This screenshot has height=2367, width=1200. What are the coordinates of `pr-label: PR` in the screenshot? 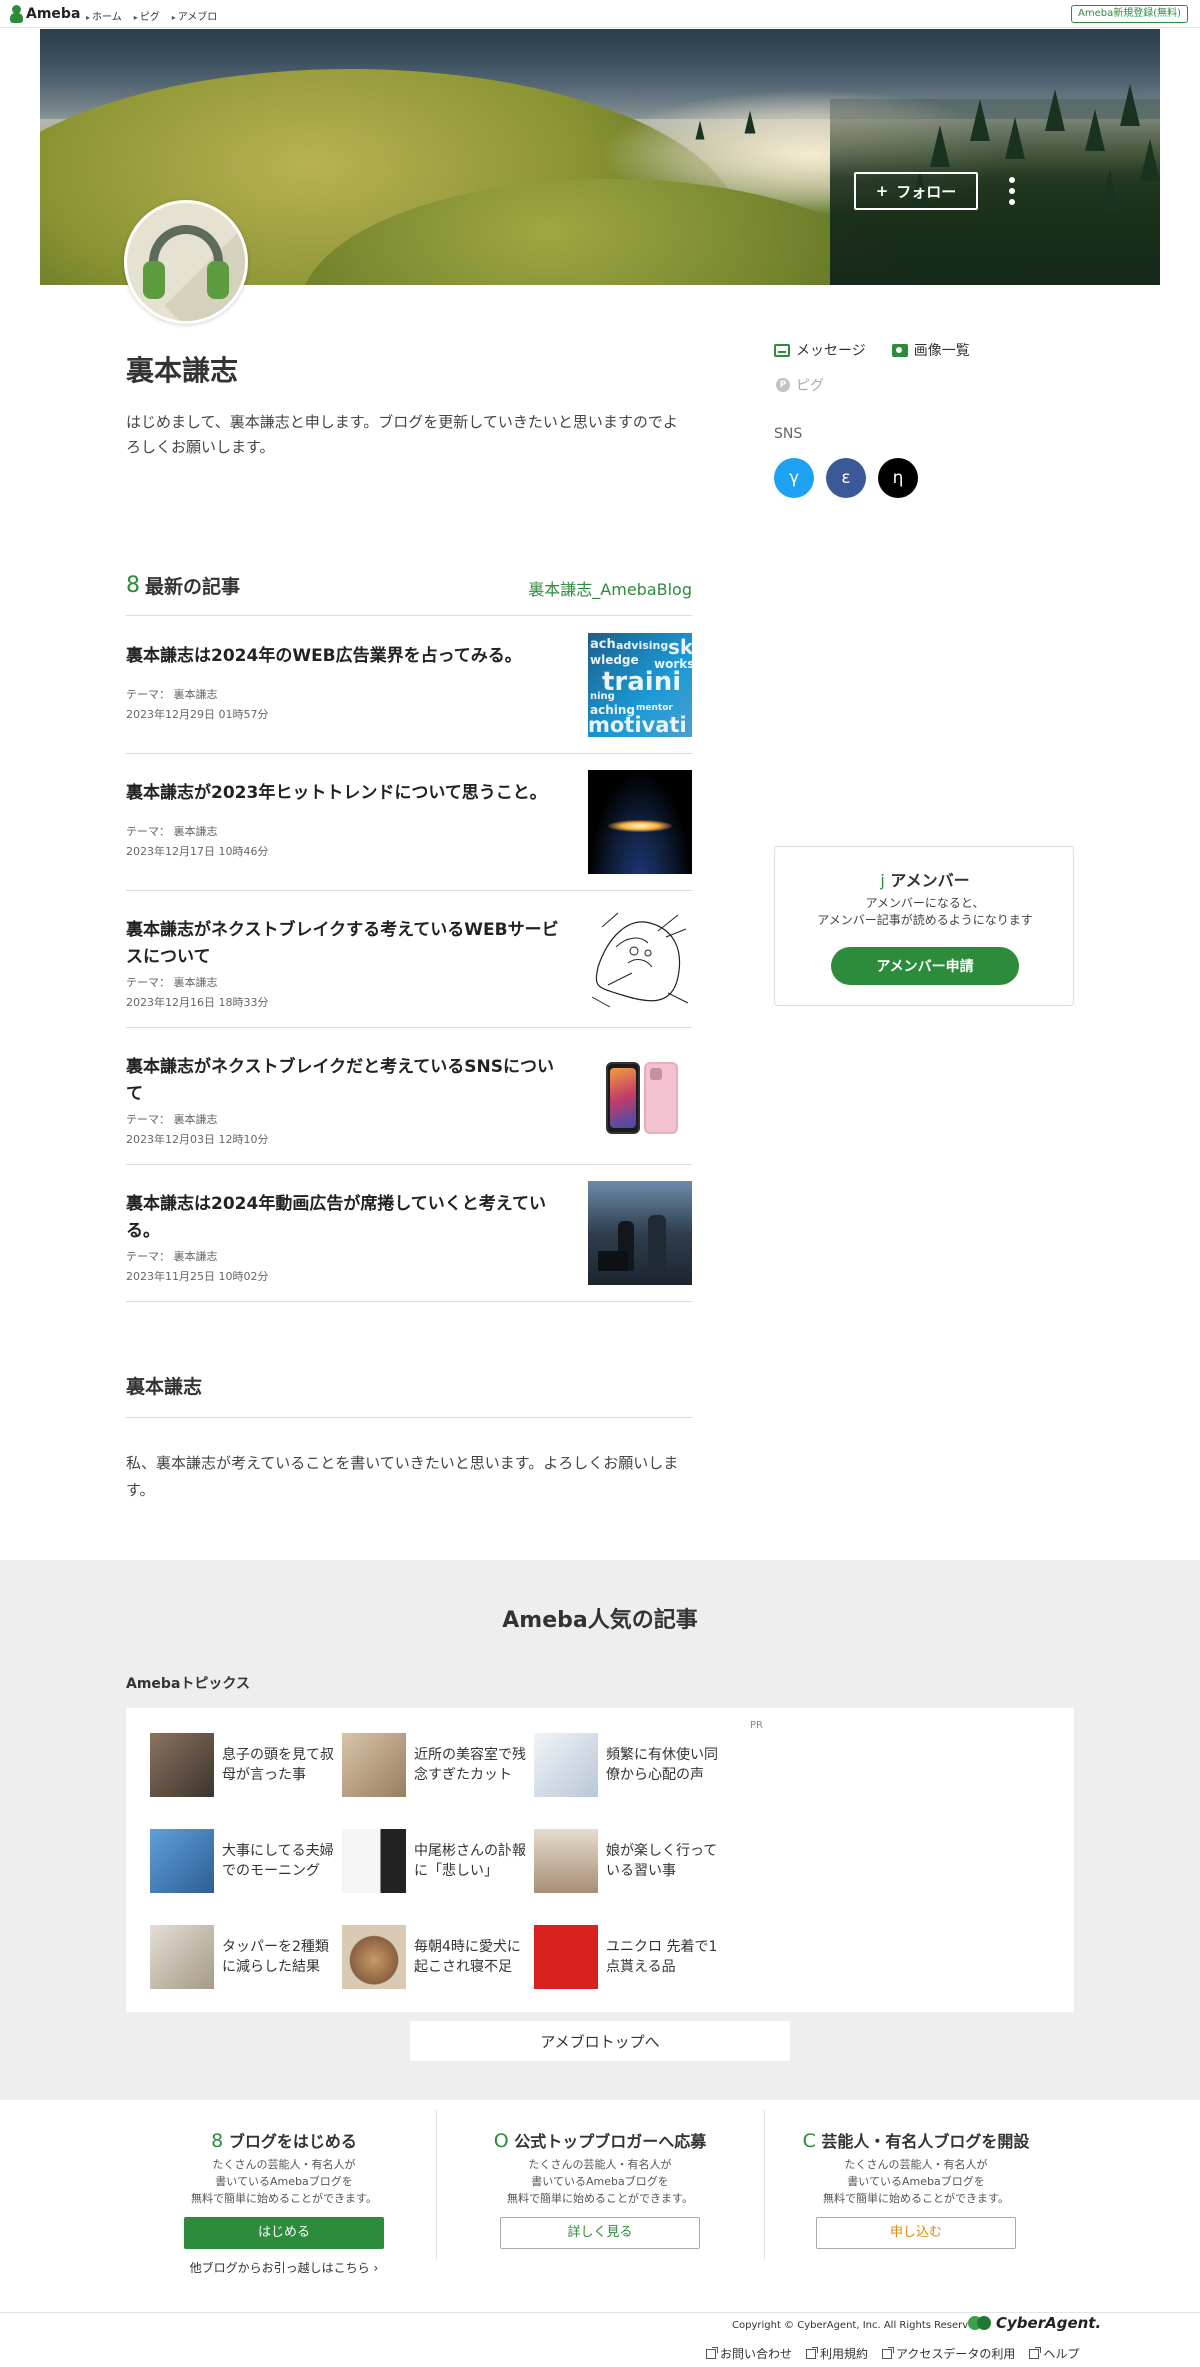 It's located at (756, 1725).